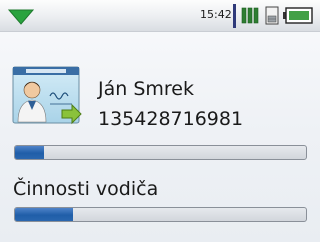 This screenshot has width=320, height=242. I want to click on status-divider, so click(234, 16).